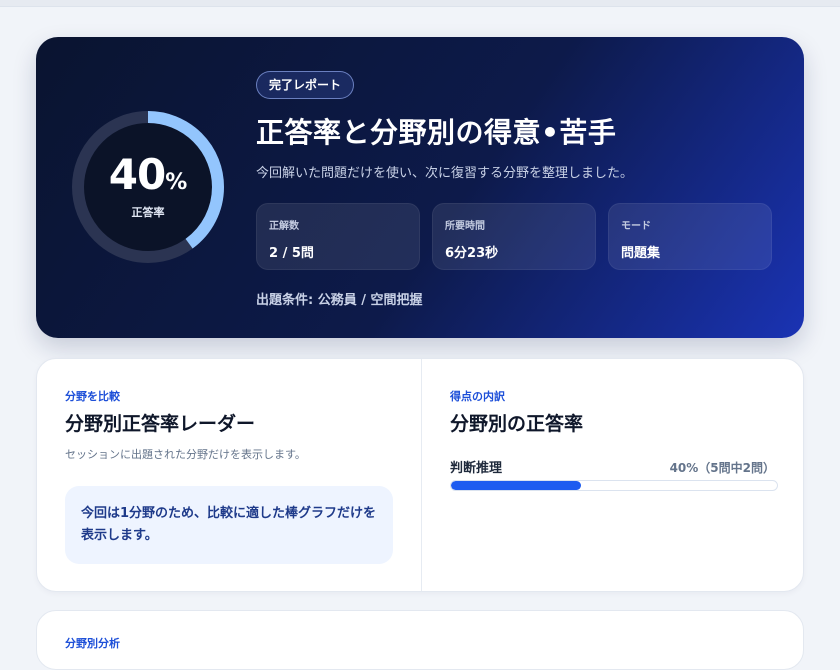  I want to click on stat-value: 6分23秒, so click(472, 253).